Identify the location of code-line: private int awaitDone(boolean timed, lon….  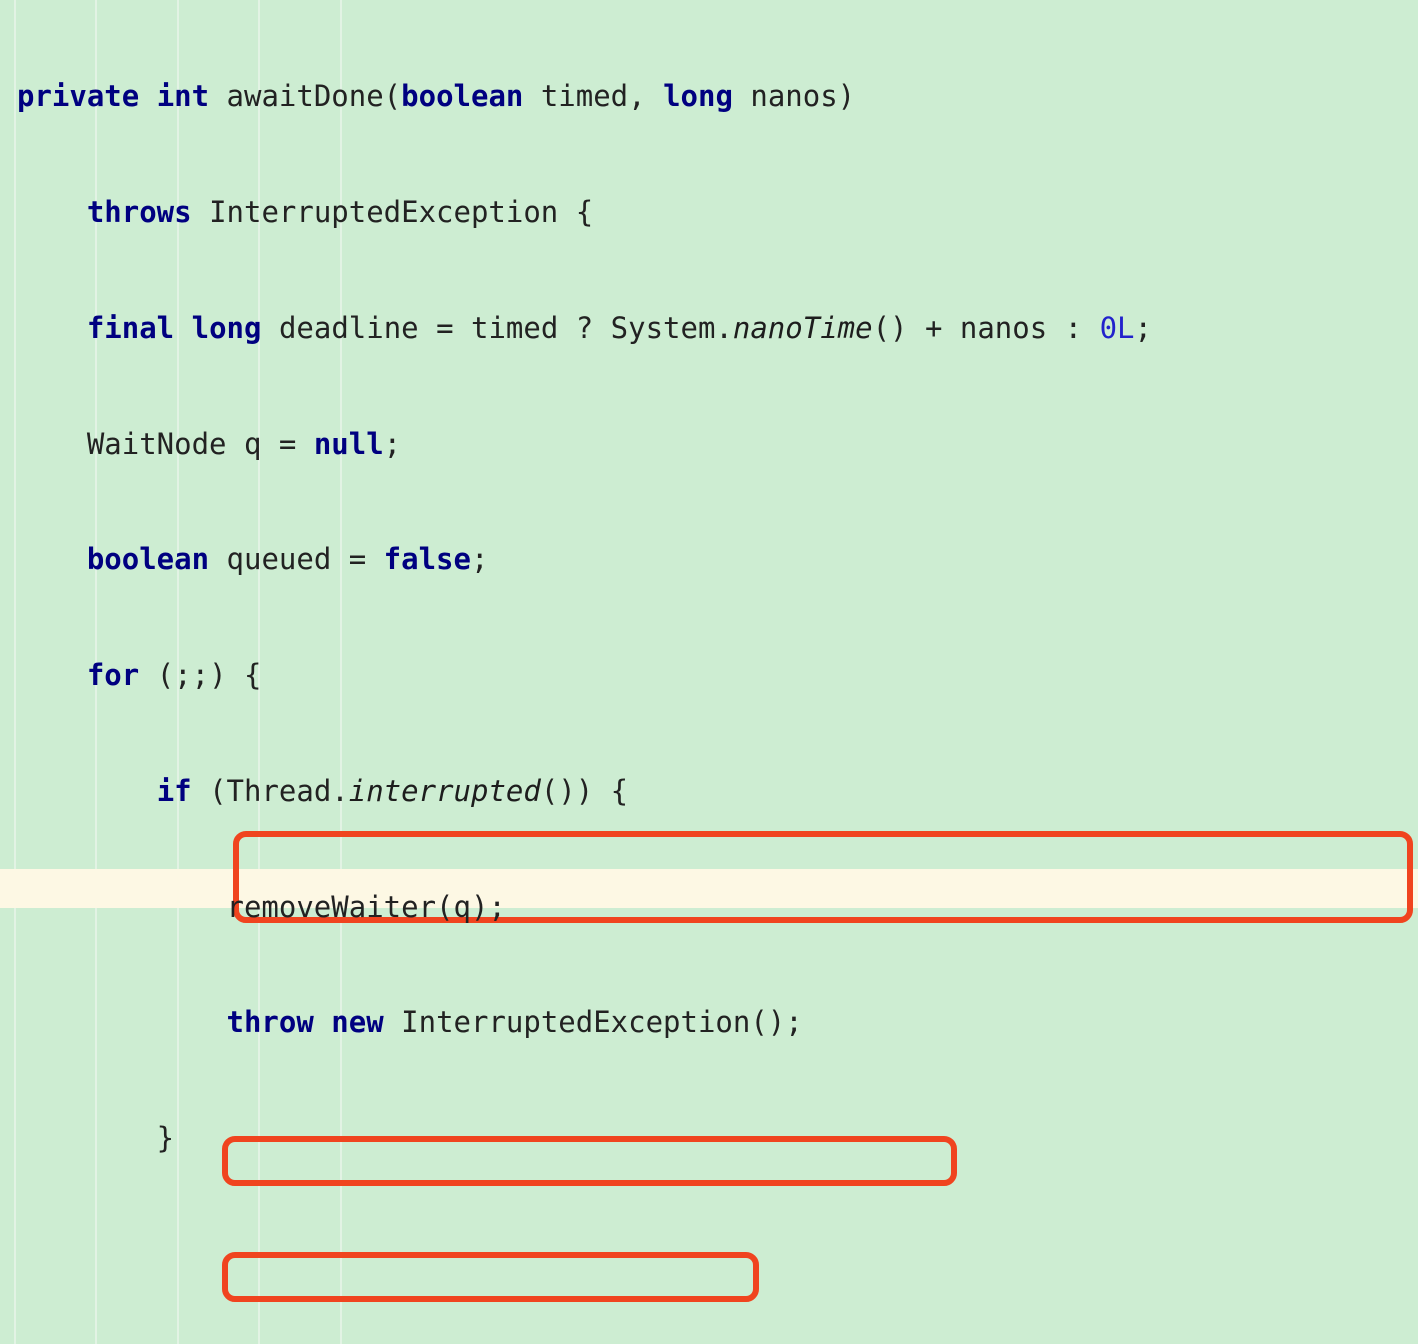
(436, 96).